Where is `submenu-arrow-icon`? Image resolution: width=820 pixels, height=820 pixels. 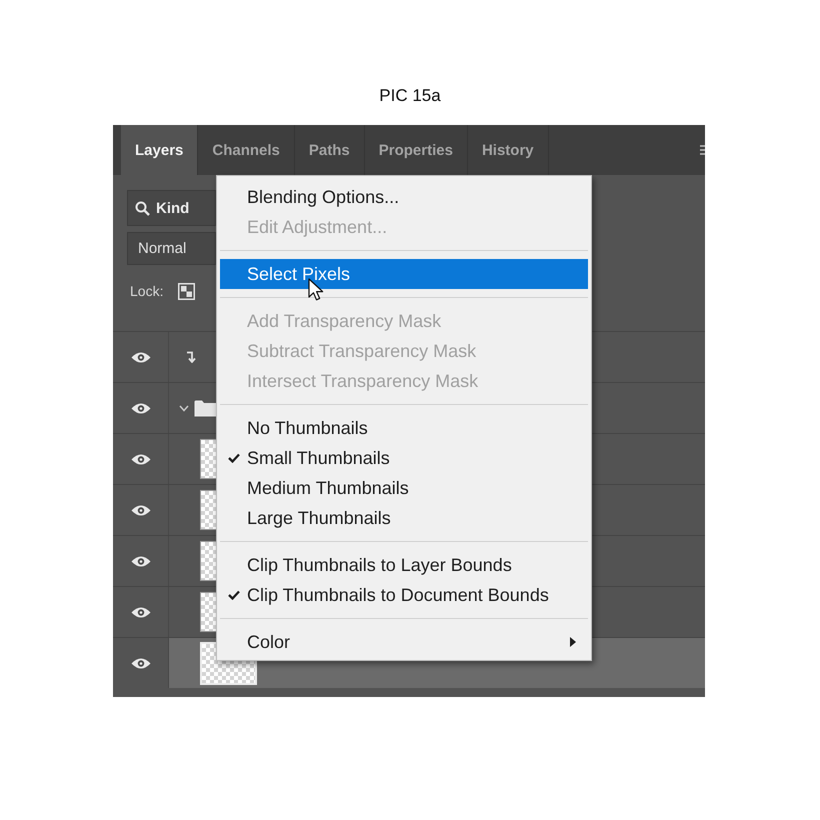 submenu-arrow-icon is located at coordinates (573, 642).